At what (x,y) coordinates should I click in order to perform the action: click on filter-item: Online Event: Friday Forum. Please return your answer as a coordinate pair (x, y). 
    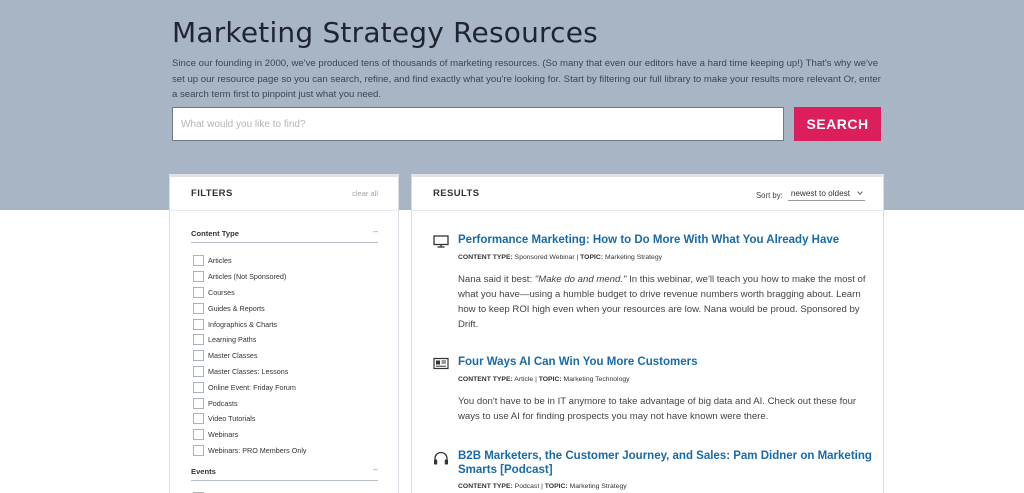
    Looking at the image, I should click on (288, 387).